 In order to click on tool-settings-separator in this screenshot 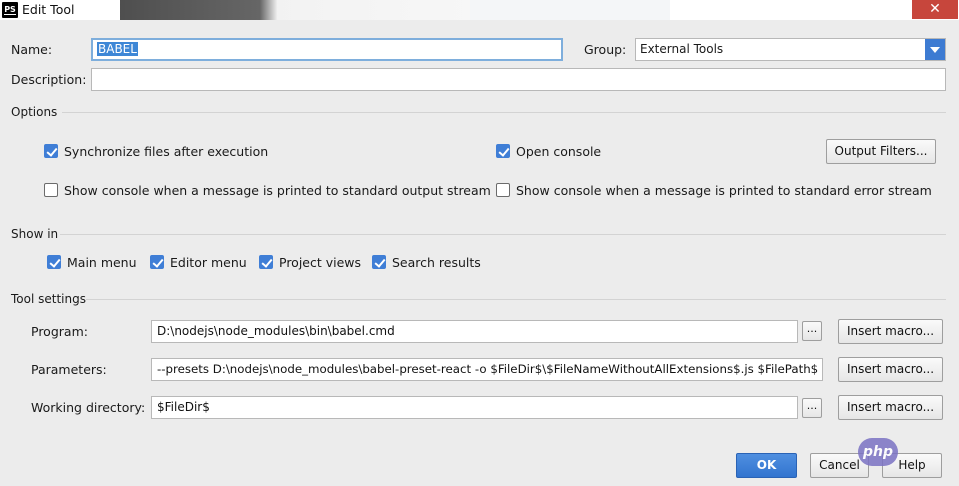, I will do `click(516, 299)`.